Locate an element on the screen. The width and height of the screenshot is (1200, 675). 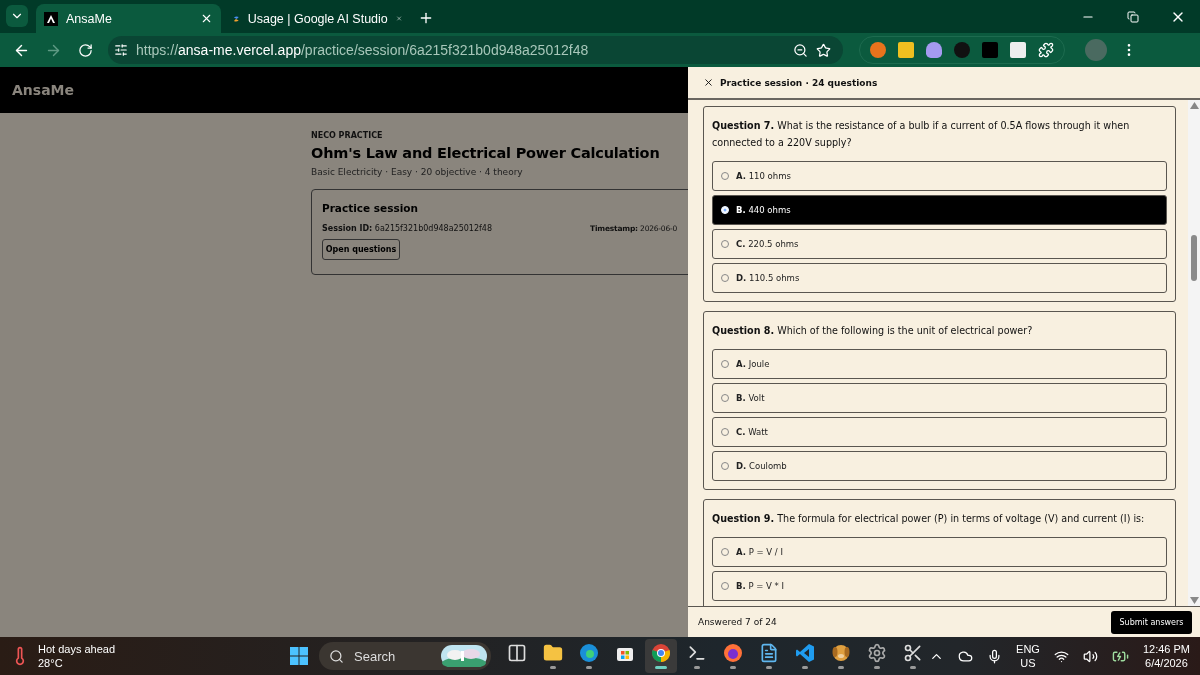
topic-meta: Basic Electricity · Easy · 20 objective · 4 theory is located at coordinates (417, 172).